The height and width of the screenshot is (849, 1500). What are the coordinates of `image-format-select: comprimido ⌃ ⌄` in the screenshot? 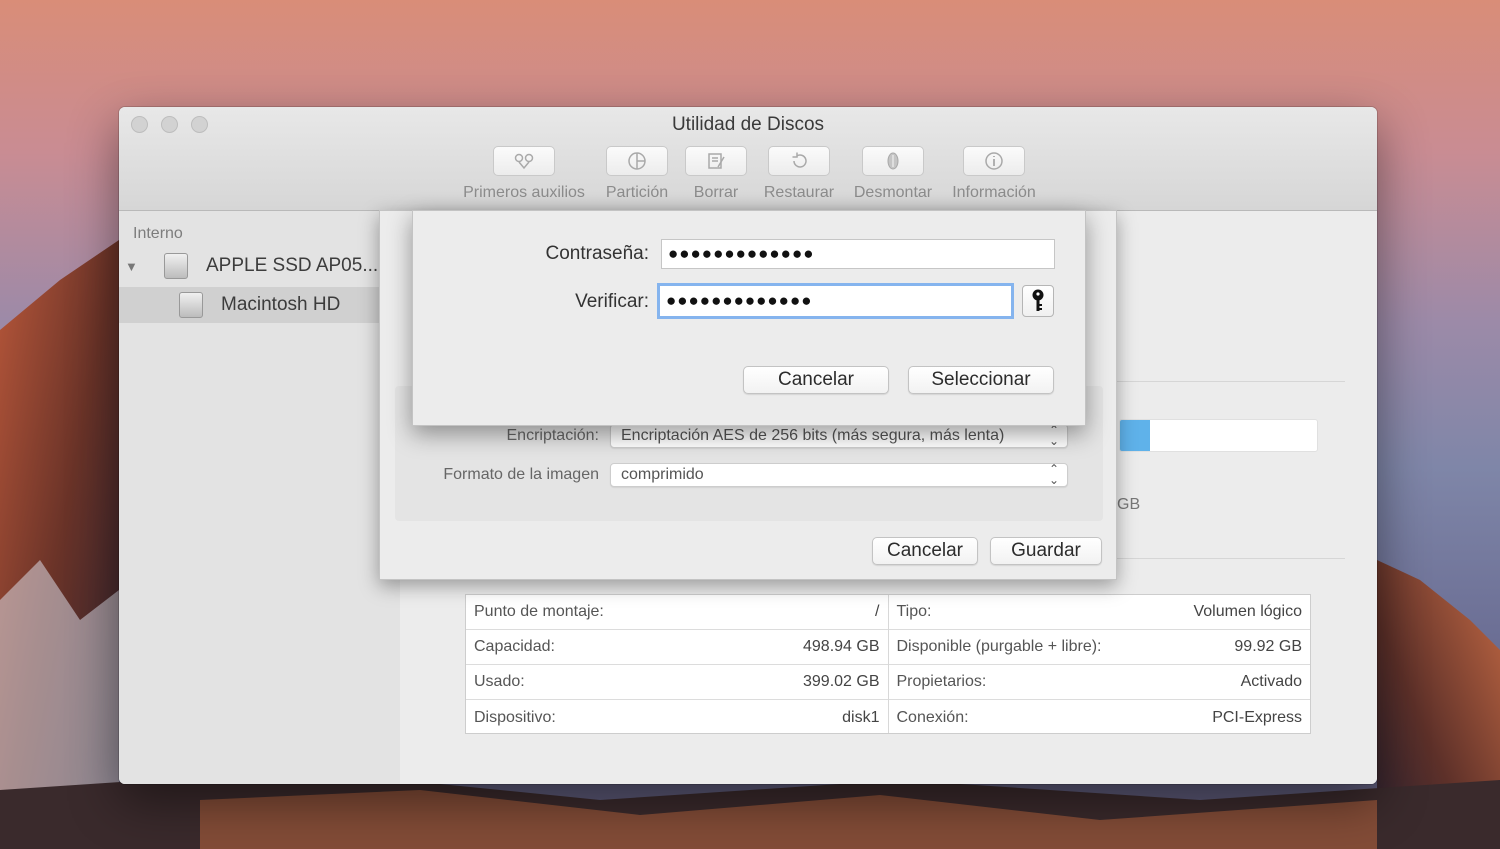 It's located at (839, 475).